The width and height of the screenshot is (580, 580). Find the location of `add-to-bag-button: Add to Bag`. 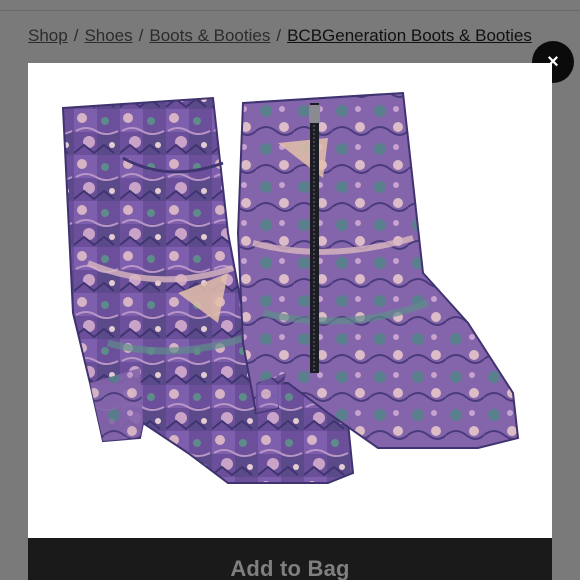

add-to-bag-button: Add to Bag is located at coordinates (290, 559).